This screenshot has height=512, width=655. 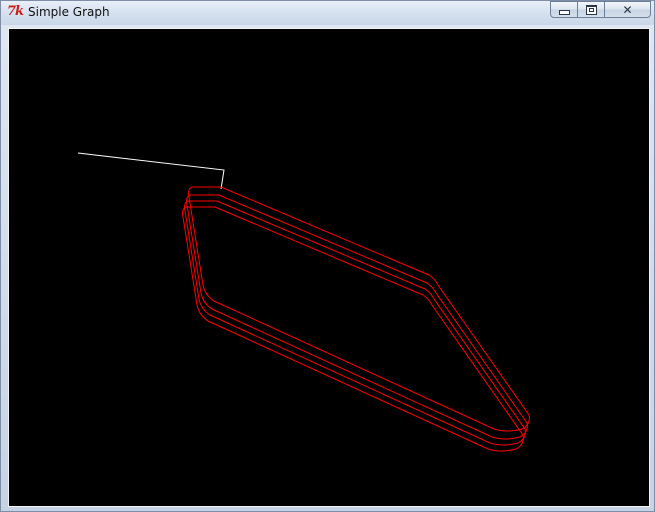 What do you see at coordinates (151, 171) in the screenshot?
I see `lead-line` at bounding box center [151, 171].